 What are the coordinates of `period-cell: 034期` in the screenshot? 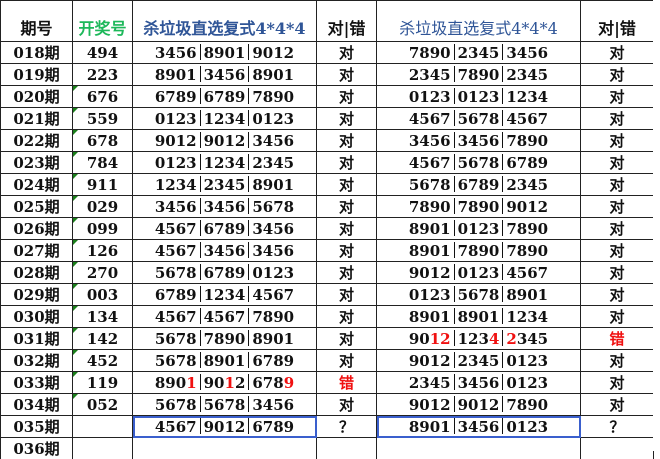 It's located at (37, 405).